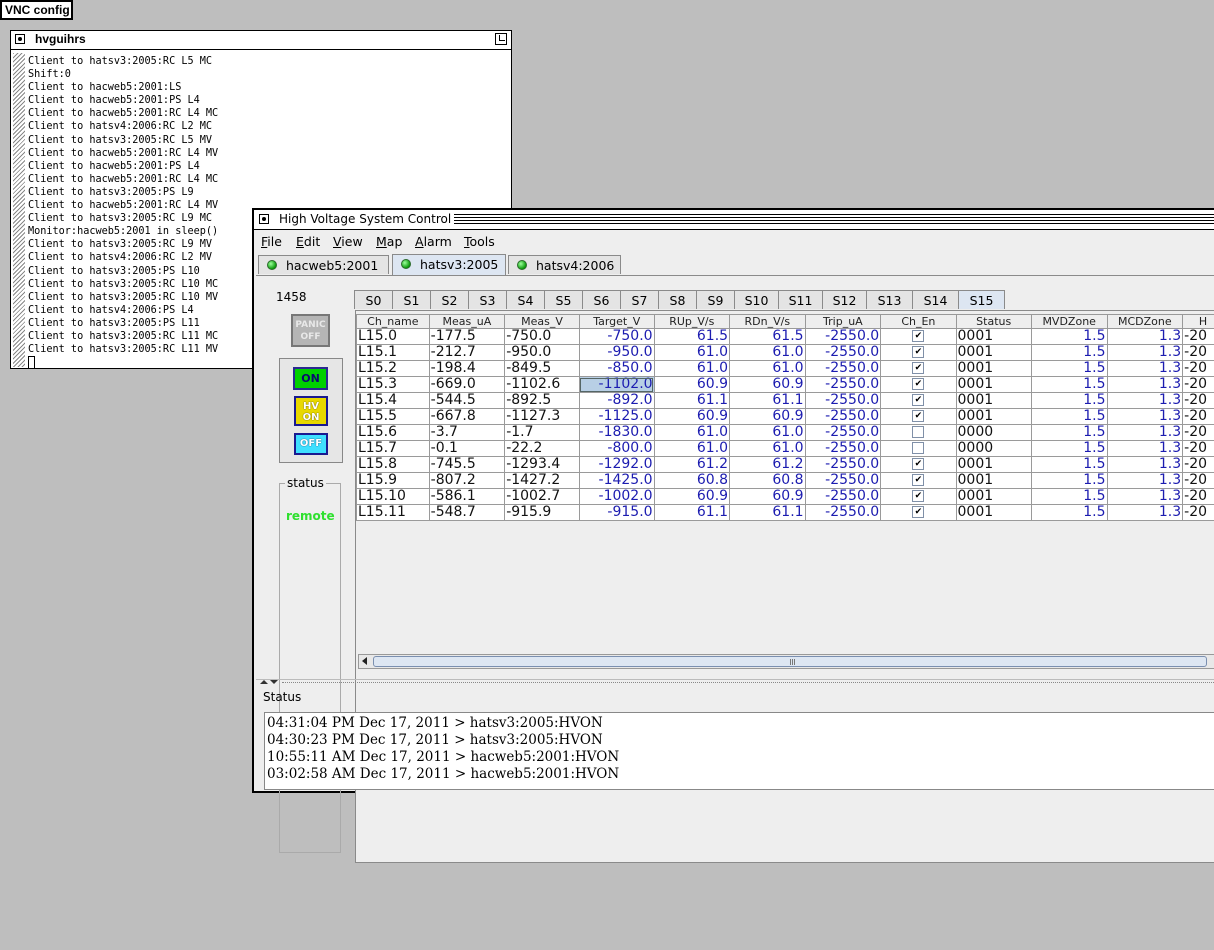  What do you see at coordinates (467, 336) in the screenshot?
I see `table-cell: -177.5` at bounding box center [467, 336].